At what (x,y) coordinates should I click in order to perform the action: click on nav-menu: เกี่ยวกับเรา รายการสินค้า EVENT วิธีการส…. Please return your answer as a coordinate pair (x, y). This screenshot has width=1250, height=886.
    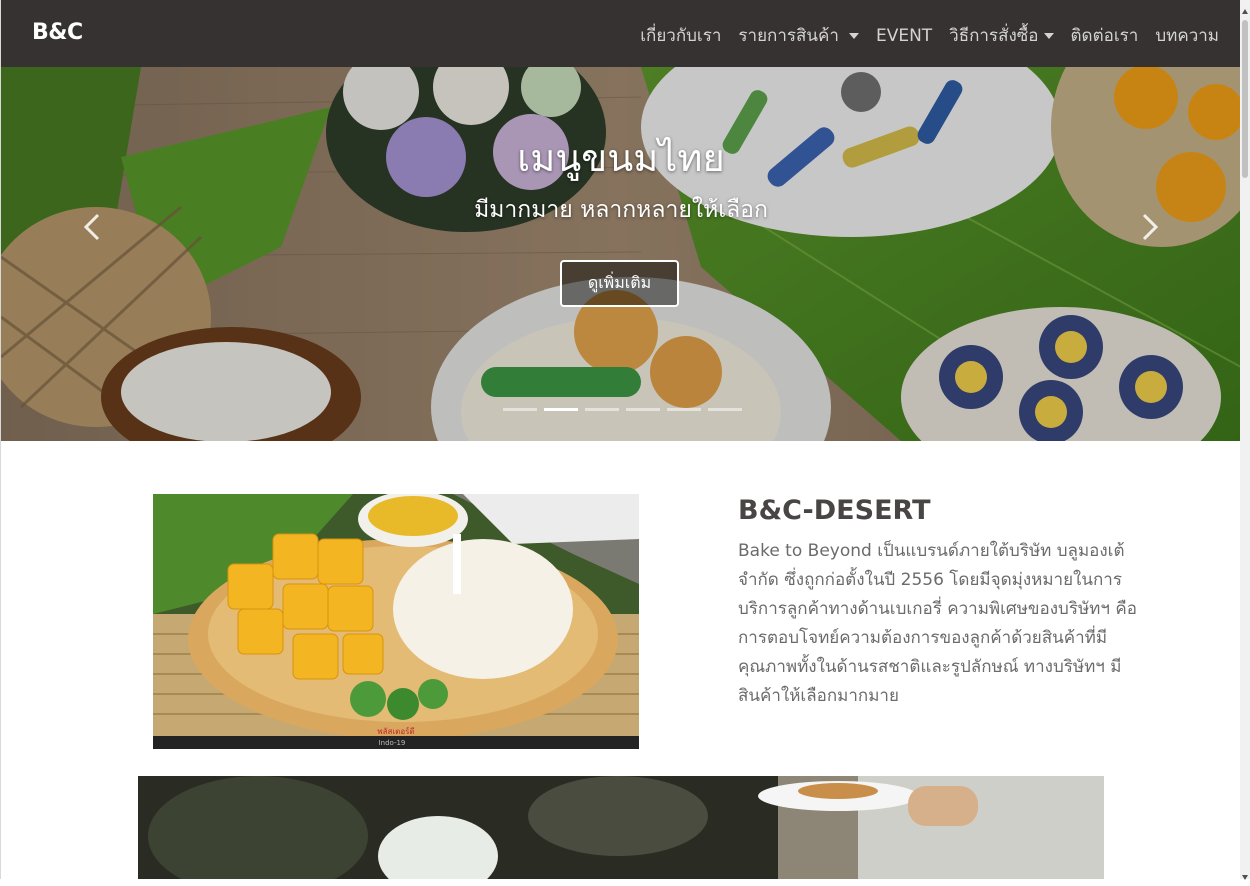
    Looking at the image, I should click on (921, 35).